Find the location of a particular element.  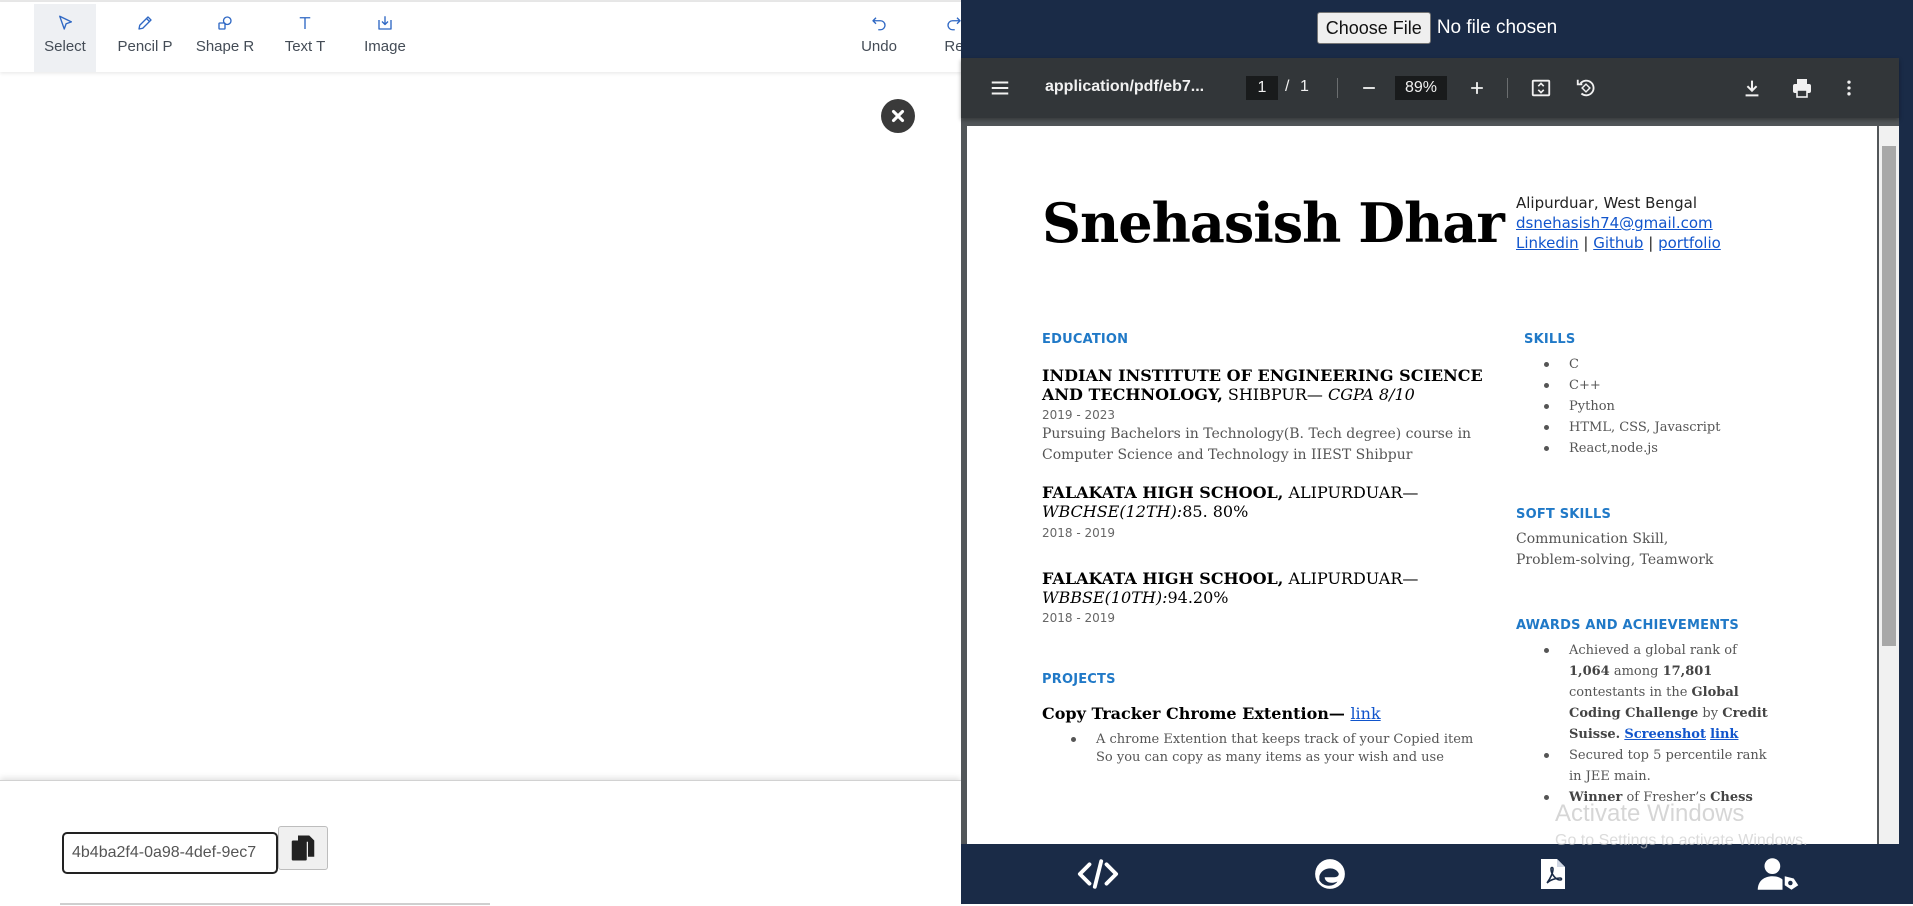

project-name: Copy Tracker Chrome Extention— is located at coordinates (1196, 713).